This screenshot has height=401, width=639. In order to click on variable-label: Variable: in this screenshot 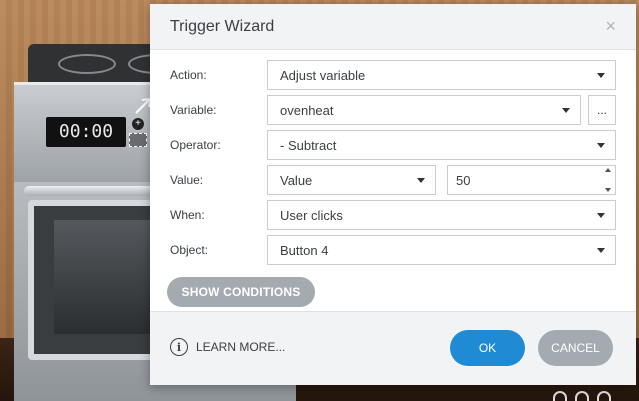, I will do `click(193, 110)`.